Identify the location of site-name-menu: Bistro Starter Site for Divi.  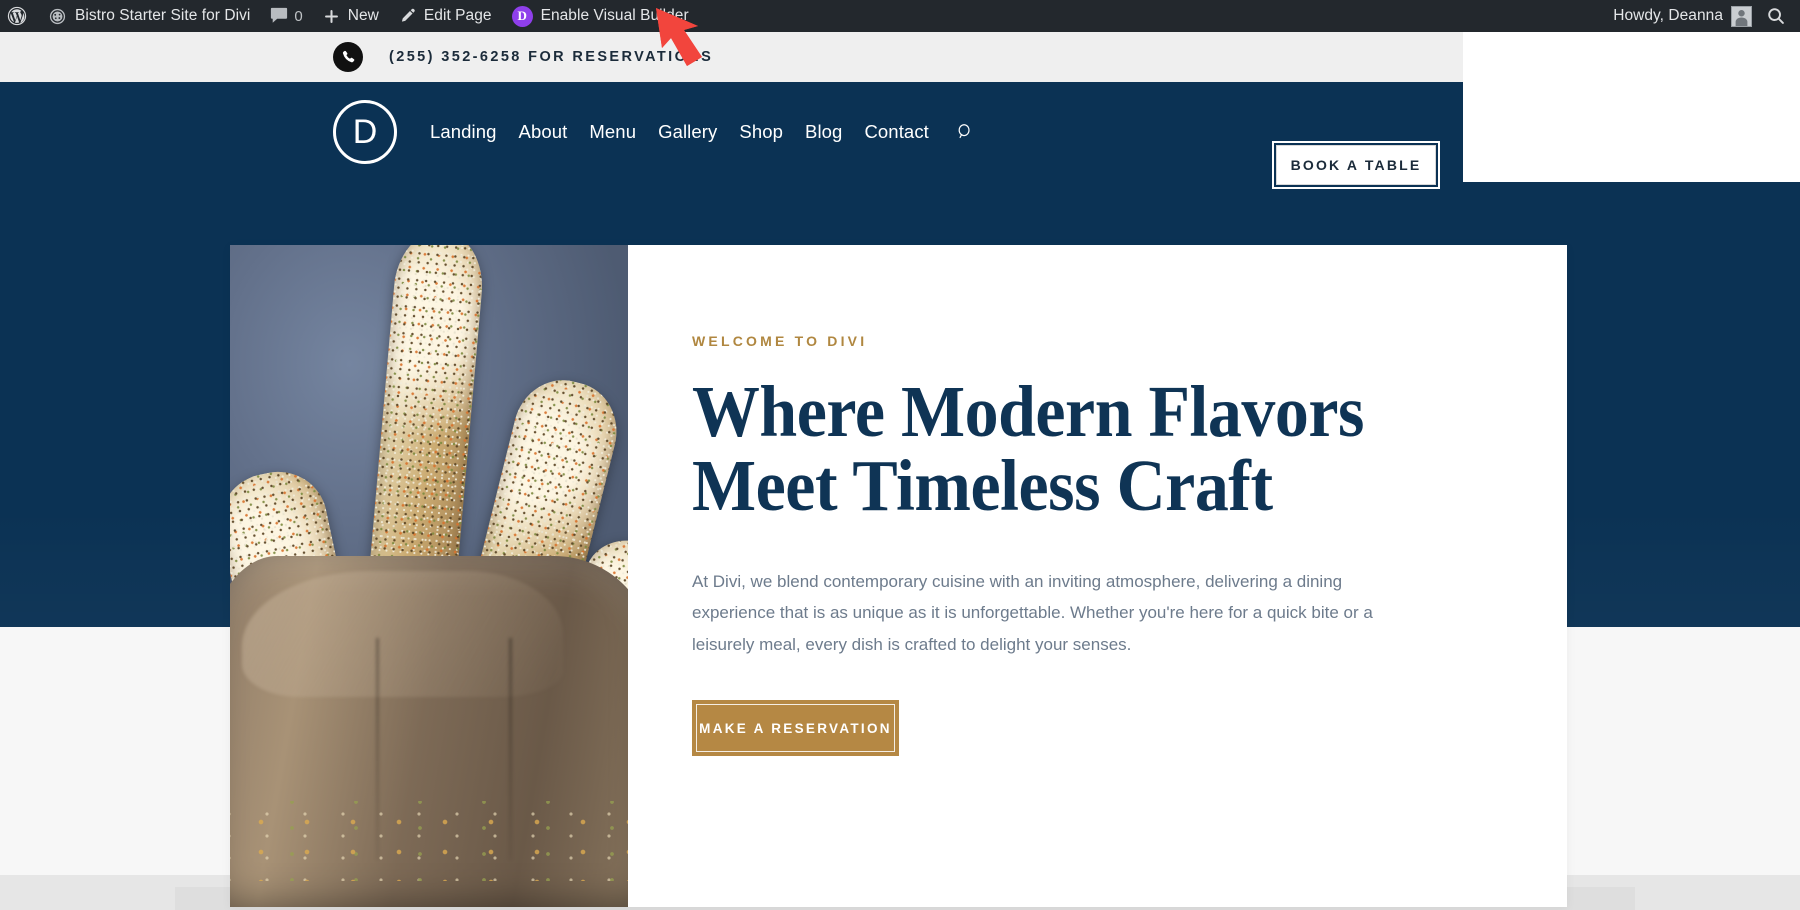
(149, 16).